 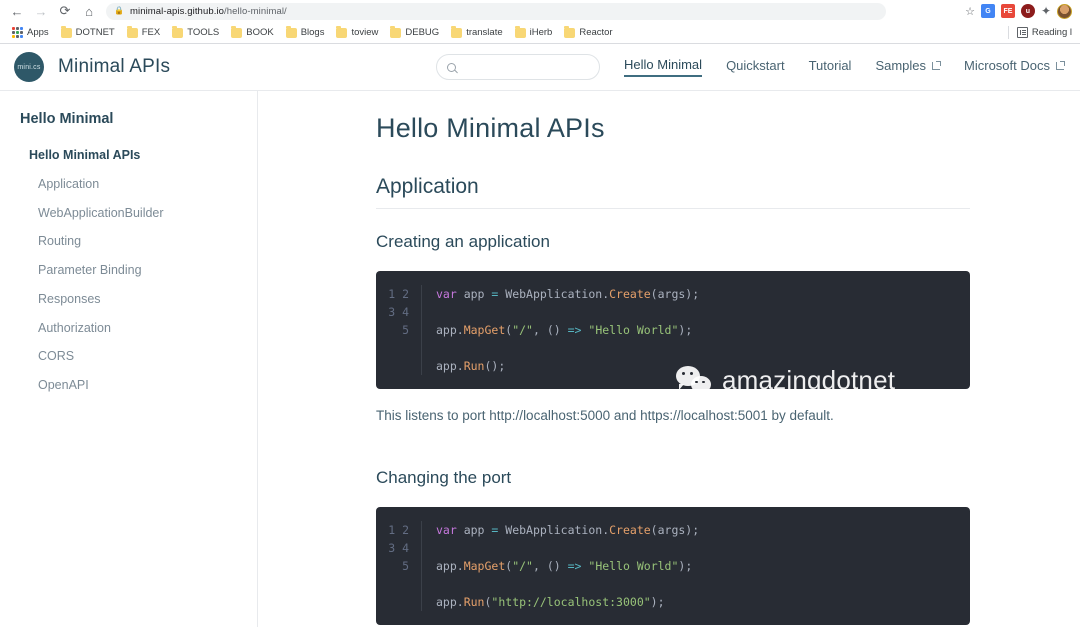 What do you see at coordinates (452, 67) in the screenshot?
I see `search-icon` at bounding box center [452, 67].